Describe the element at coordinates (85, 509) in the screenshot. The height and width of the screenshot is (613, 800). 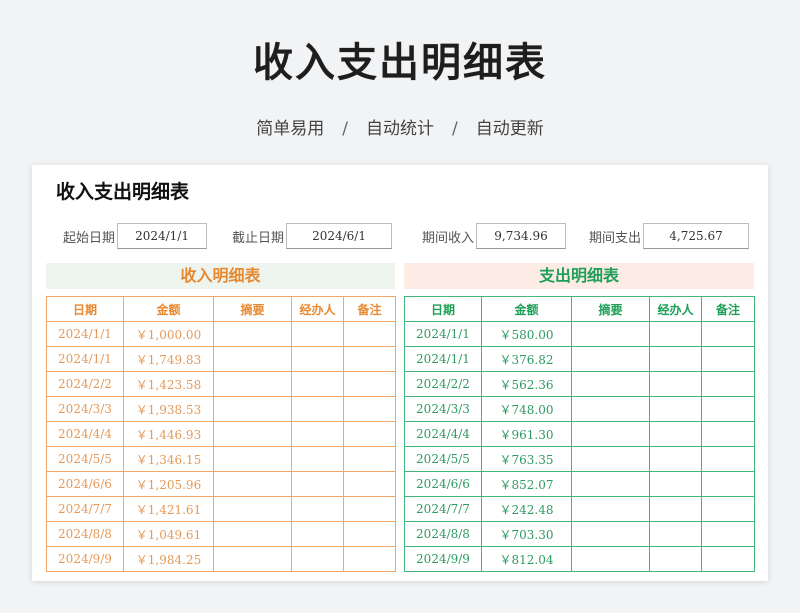
I see `income-cell-date: 2024/7/7` at that location.